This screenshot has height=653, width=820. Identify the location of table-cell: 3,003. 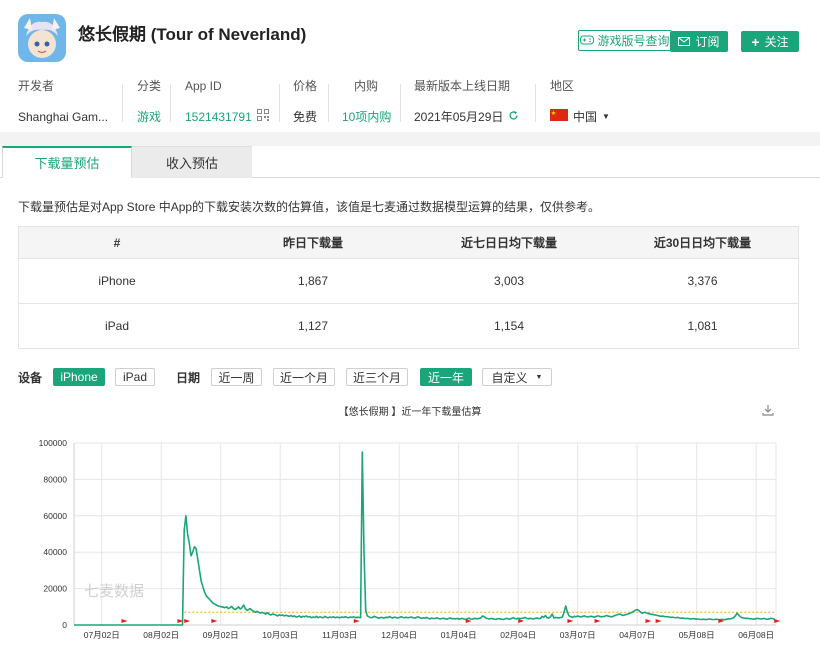
(509, 281).